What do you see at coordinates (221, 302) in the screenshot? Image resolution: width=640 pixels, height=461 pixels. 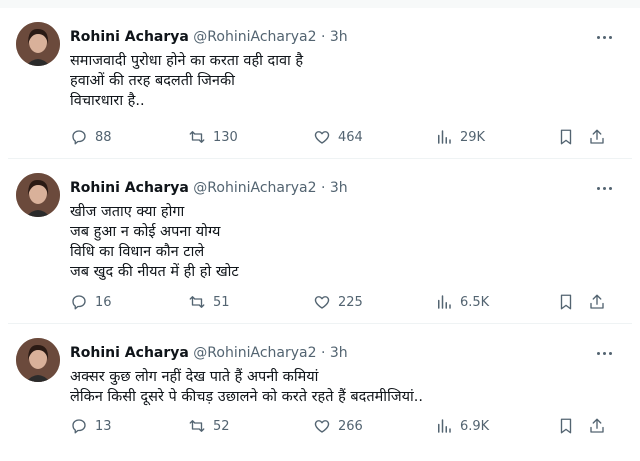 I see `retweet-count: 51` at bounding box center [221, 302].